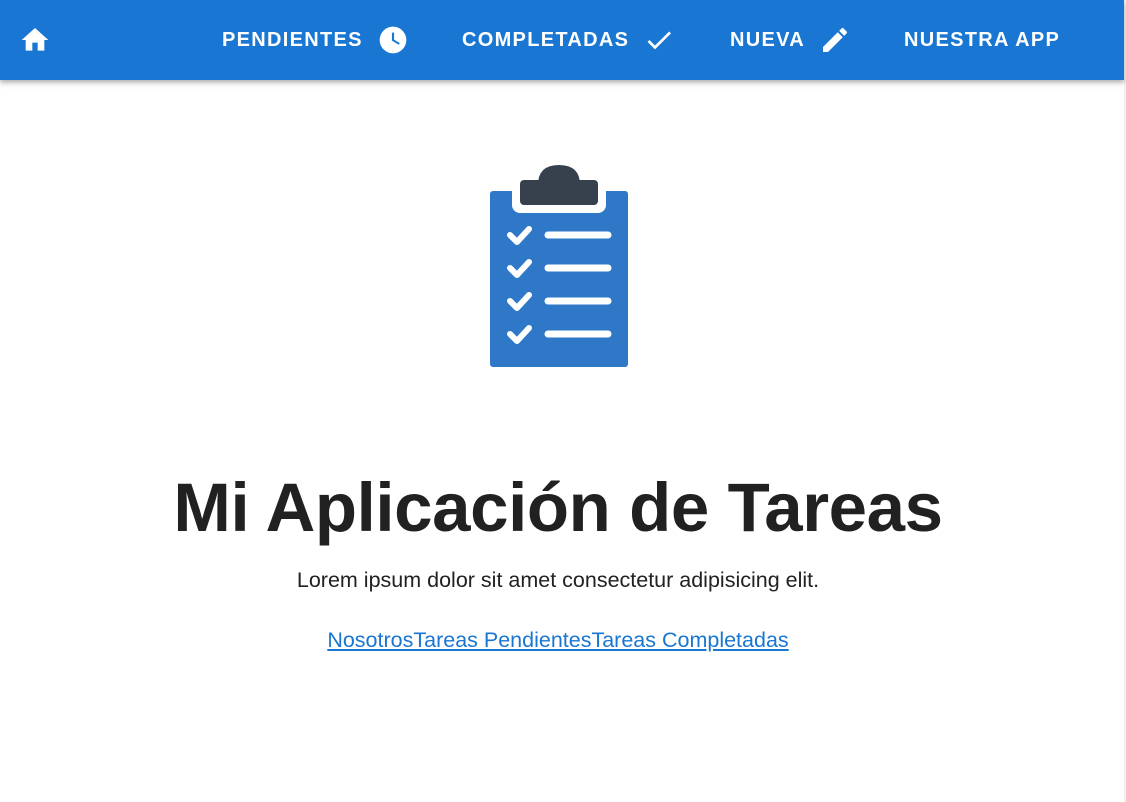 The width and height of the screenshot is (1126, 802). Describe the element at coordinates (502, 640) in the screenshot. I see `link-tareas-pendientes: Tareas Pendientes` at that location.